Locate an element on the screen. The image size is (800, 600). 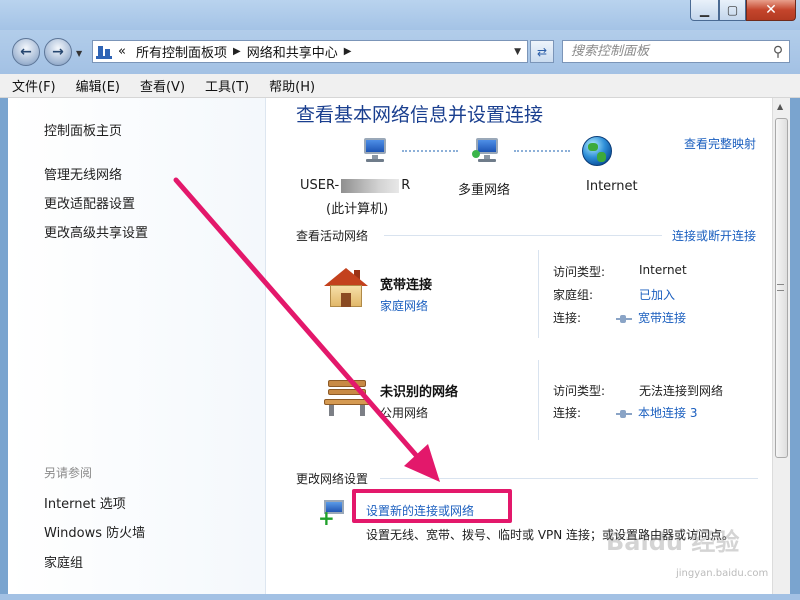
close-icon: ✕ is located at coordinates (771, 10).